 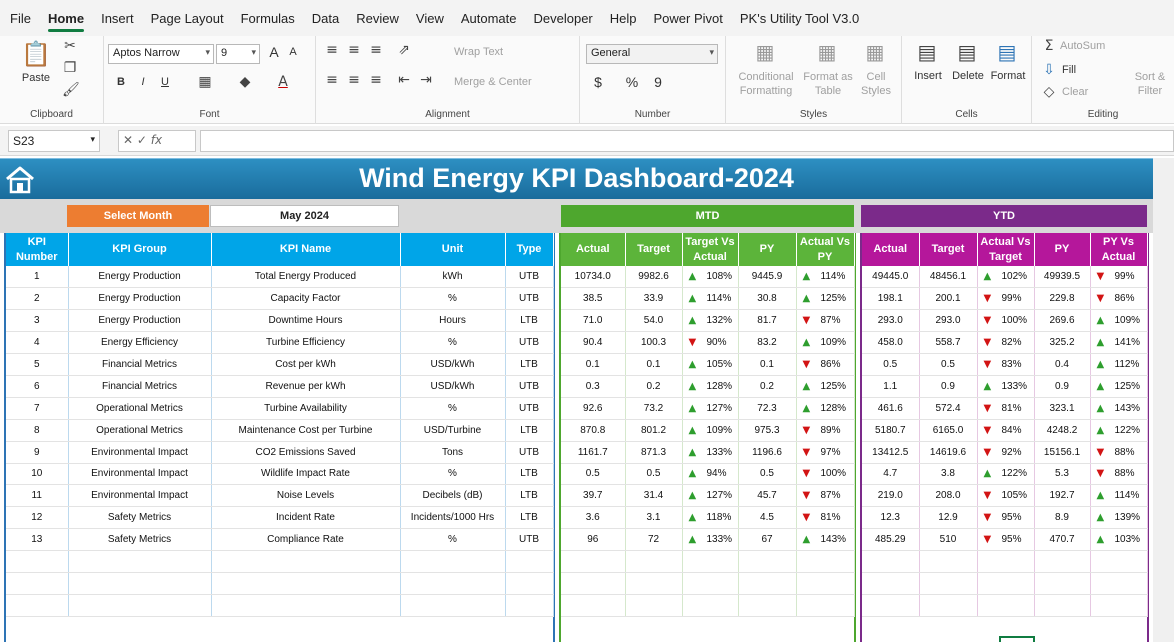 I want to click on menu-power-pivot: Power Pivot, so click(x=688, y=18).